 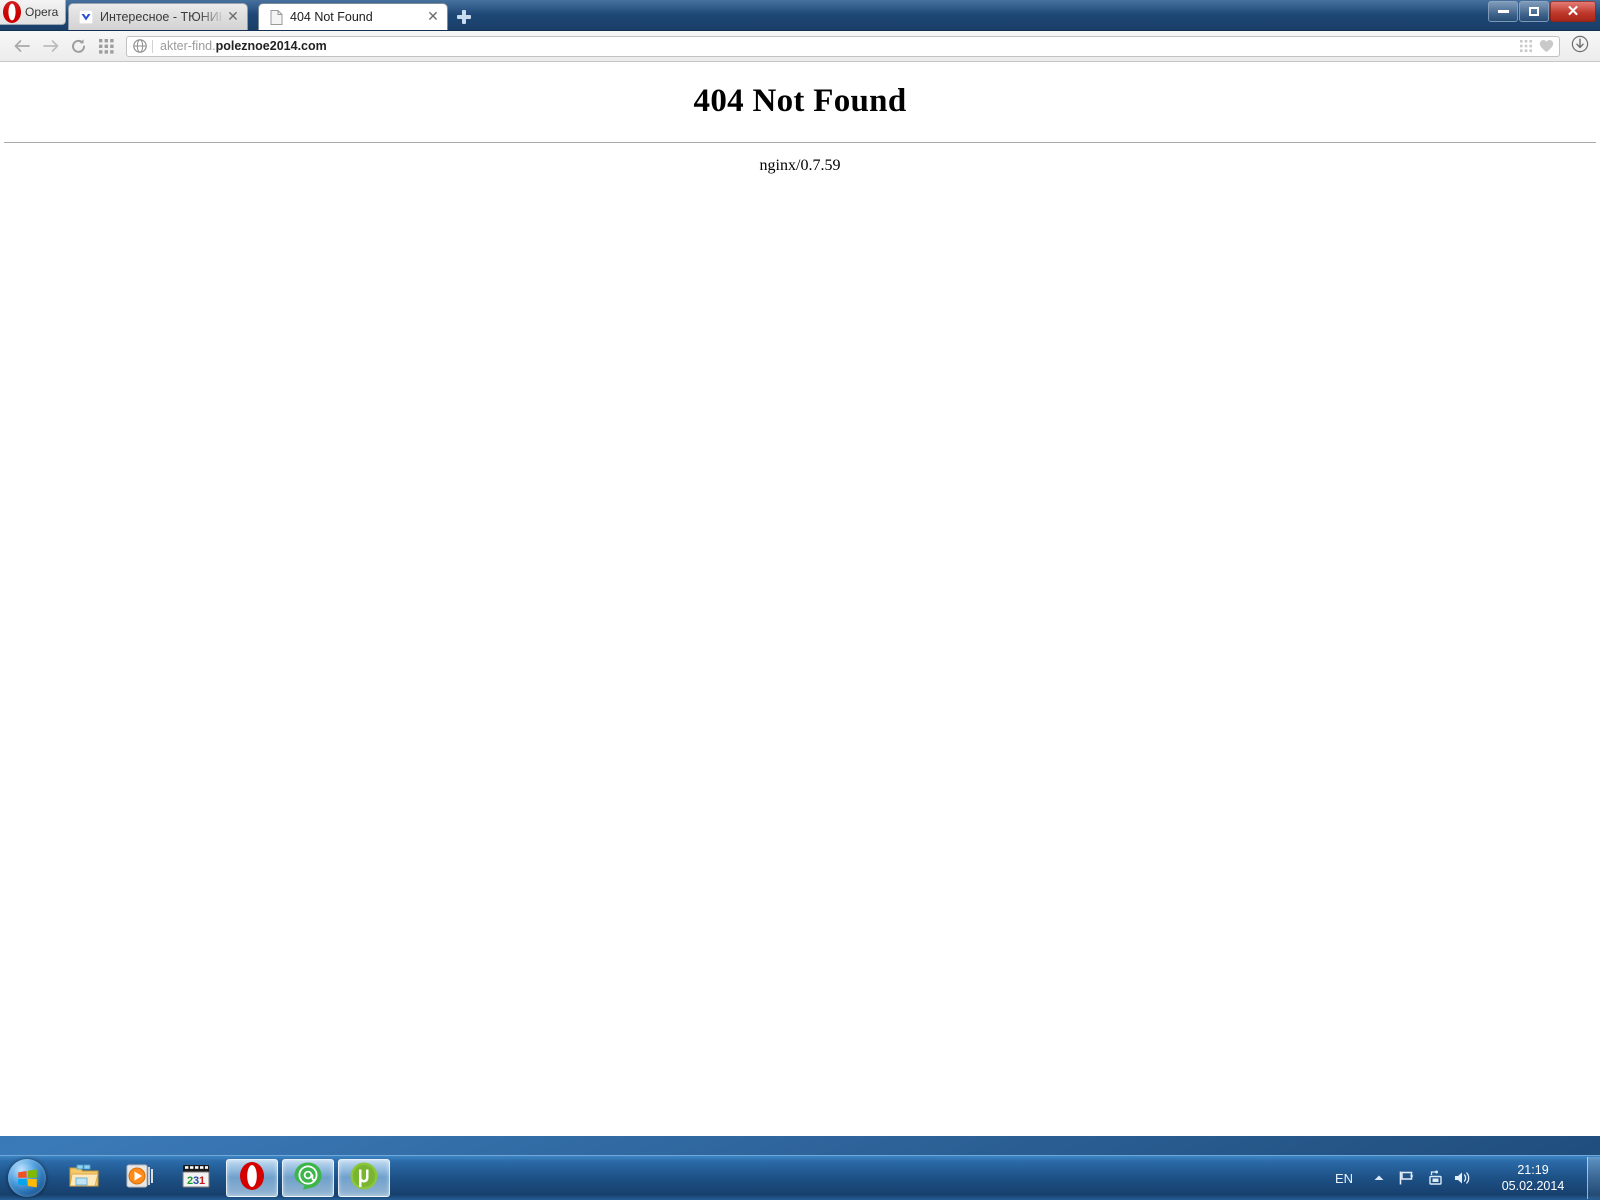 What do you see at coordinates (331, 17) in the screenshot?
I see `tab-2-title: 404 Not Found` at bounding box center [331, 17].